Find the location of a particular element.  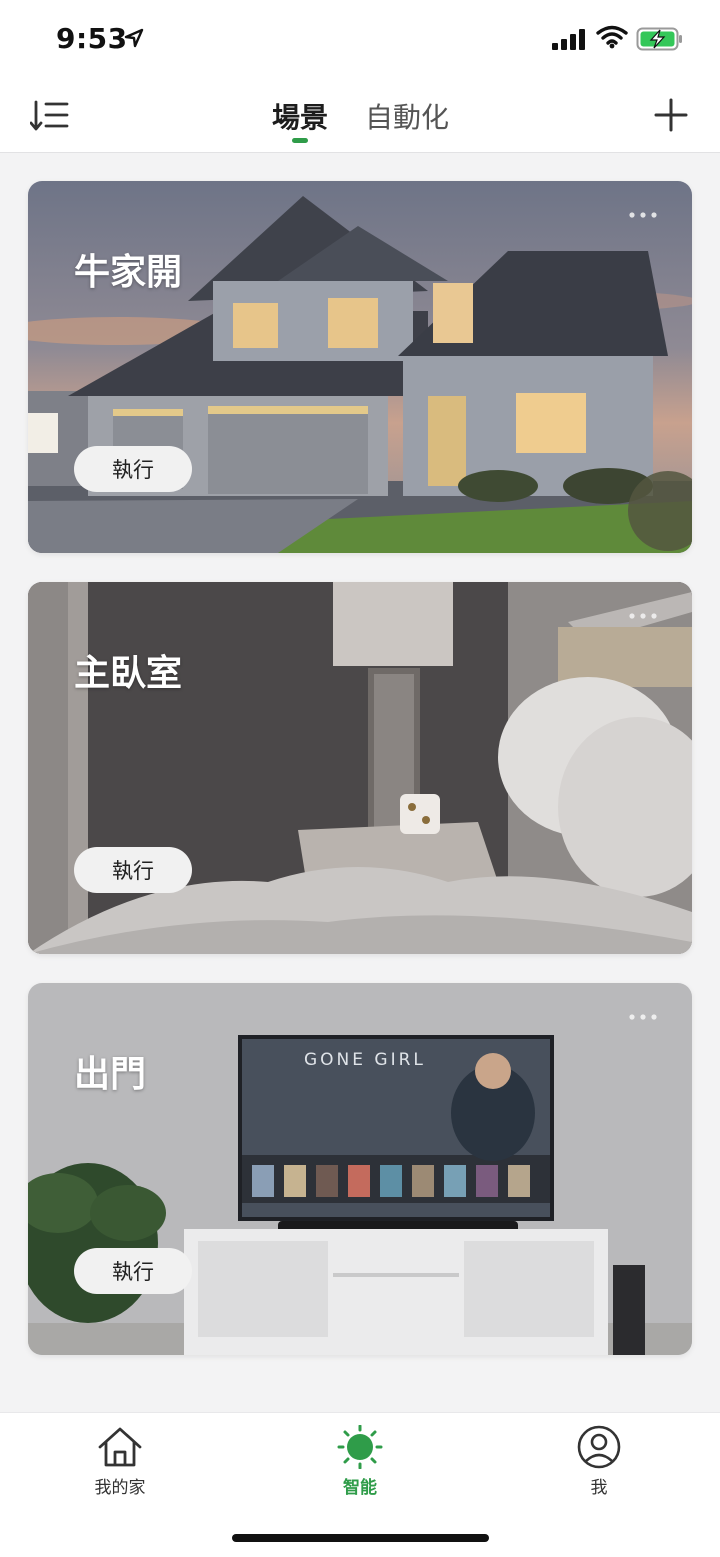

wifi-icon is located at coordinates (612, 37).